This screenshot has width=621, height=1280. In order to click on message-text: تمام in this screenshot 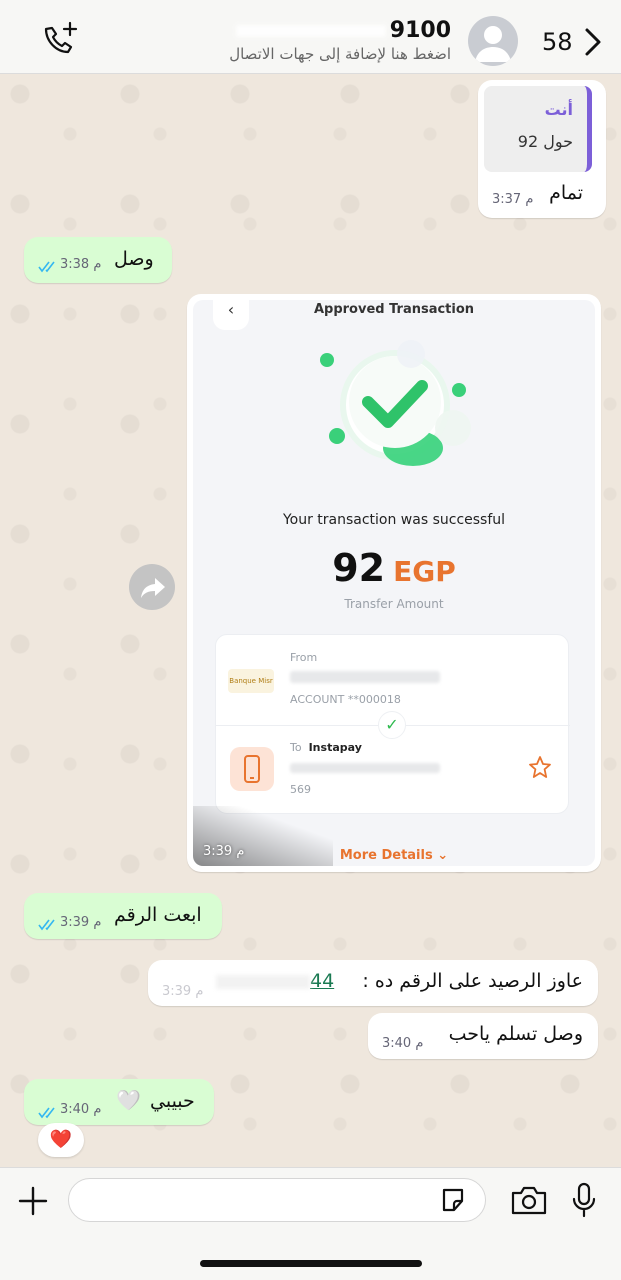, I will do `click(566, 193)`.